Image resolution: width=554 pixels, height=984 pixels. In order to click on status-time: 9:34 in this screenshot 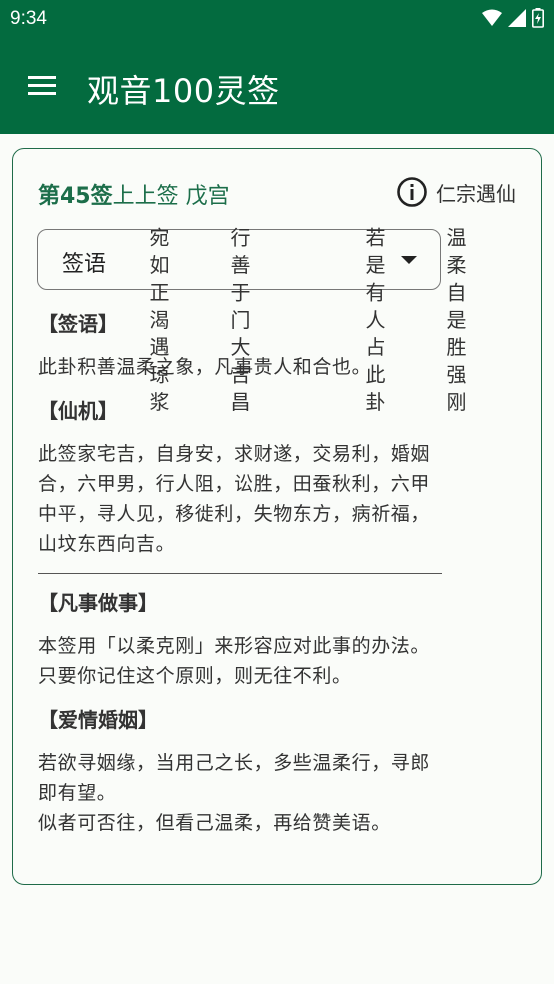, I will do `click(28, 18)`.